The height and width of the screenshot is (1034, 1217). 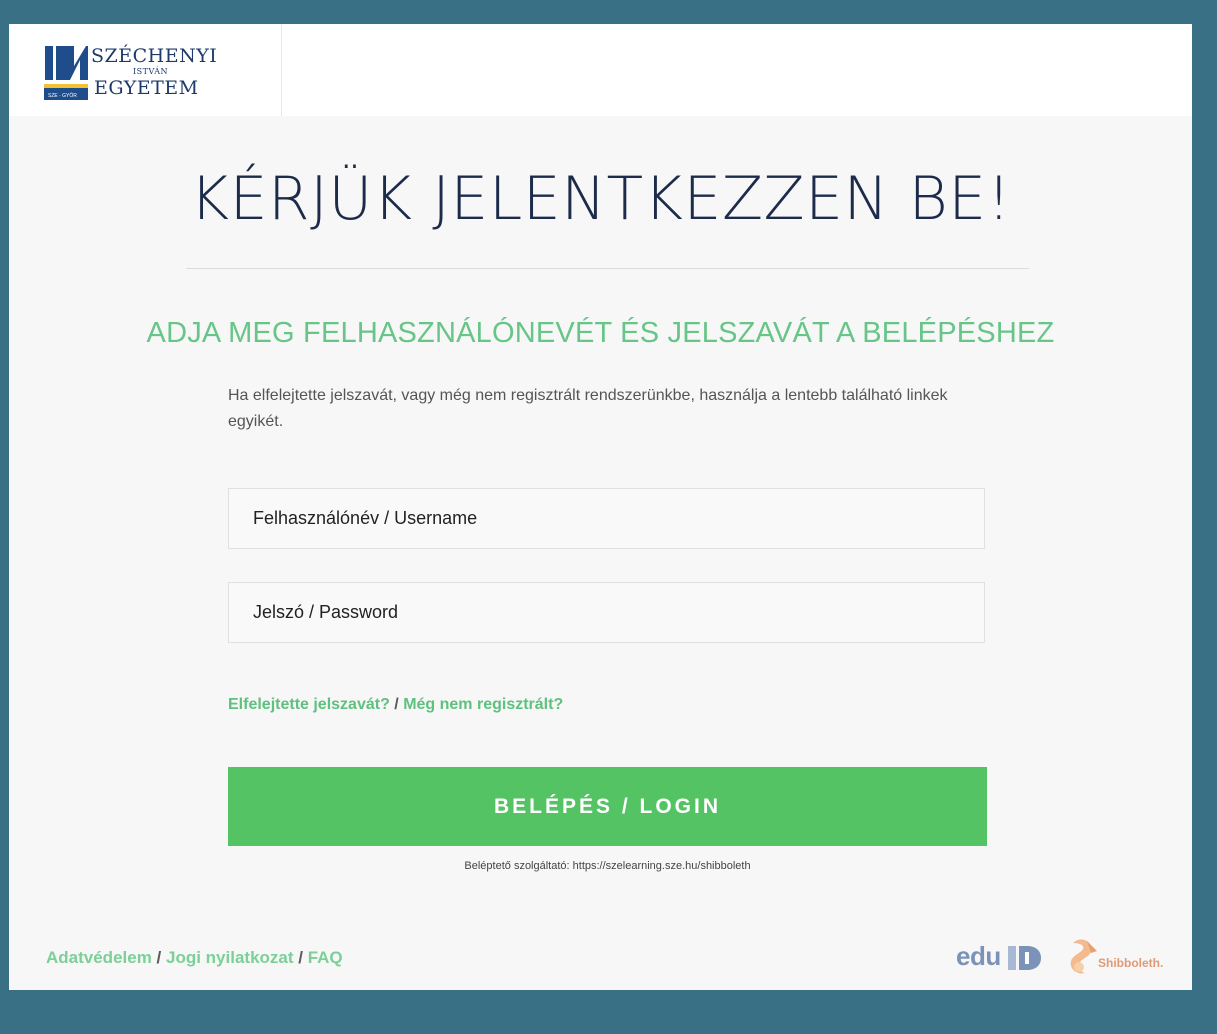 What do you see at coordinates (1131, 963) in the screenshot?
I see `shibboleth-text: Shibboleth.` at bounding box center [1131, 963].